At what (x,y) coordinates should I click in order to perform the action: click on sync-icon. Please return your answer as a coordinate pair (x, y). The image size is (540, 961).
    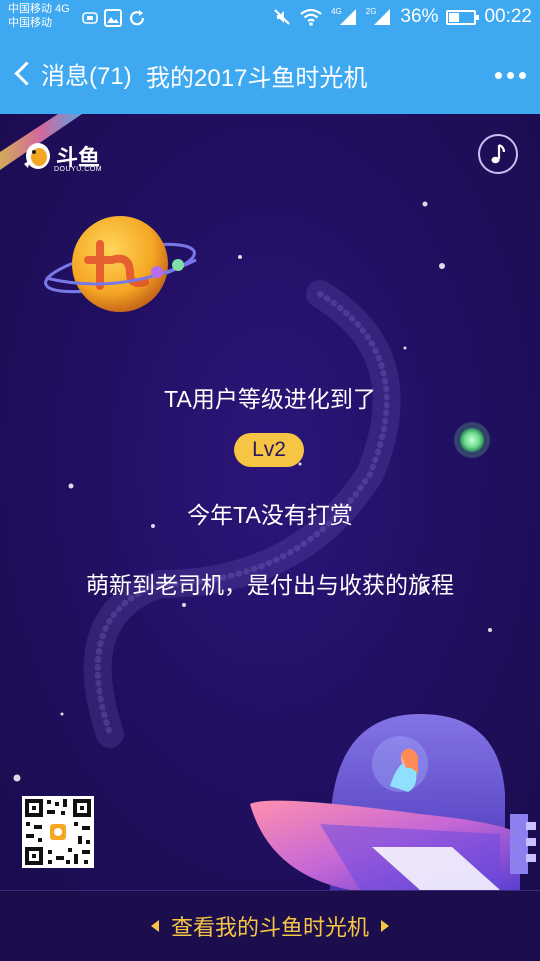
    Looking at the image, I should click on (137, 18).